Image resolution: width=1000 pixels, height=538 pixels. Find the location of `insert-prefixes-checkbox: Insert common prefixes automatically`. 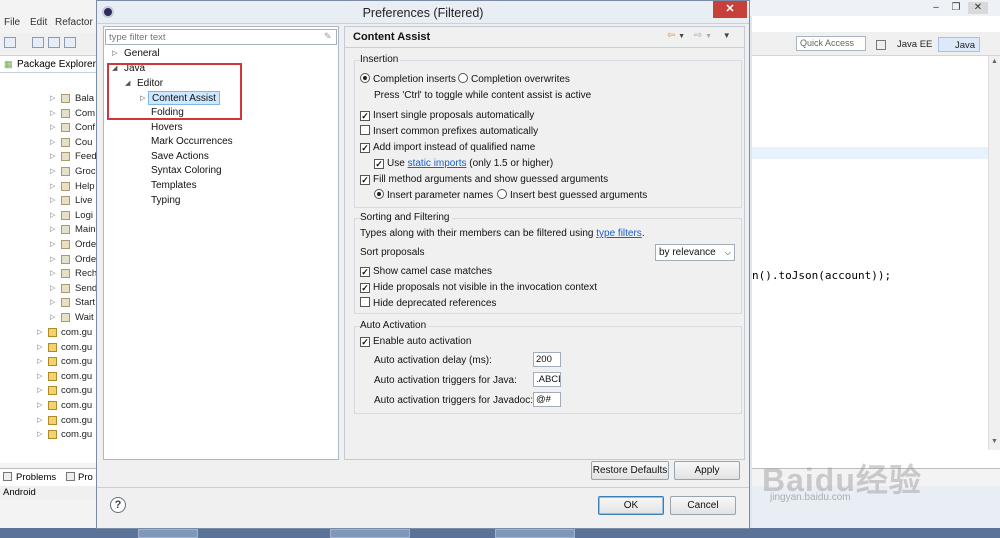

insert-prefixes-checkbox: Insert common prefixes automatically is located at coordinates (449, 131).